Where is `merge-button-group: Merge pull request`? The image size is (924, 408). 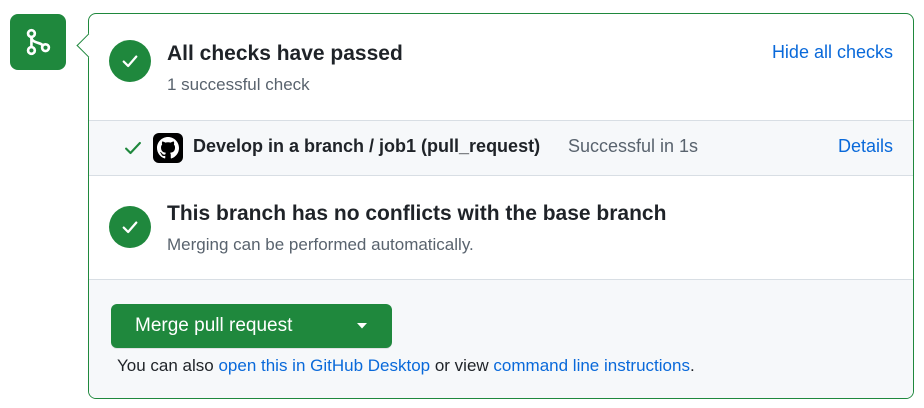 merge-button-group: Merge pull request is located at coordinates (251, 326).